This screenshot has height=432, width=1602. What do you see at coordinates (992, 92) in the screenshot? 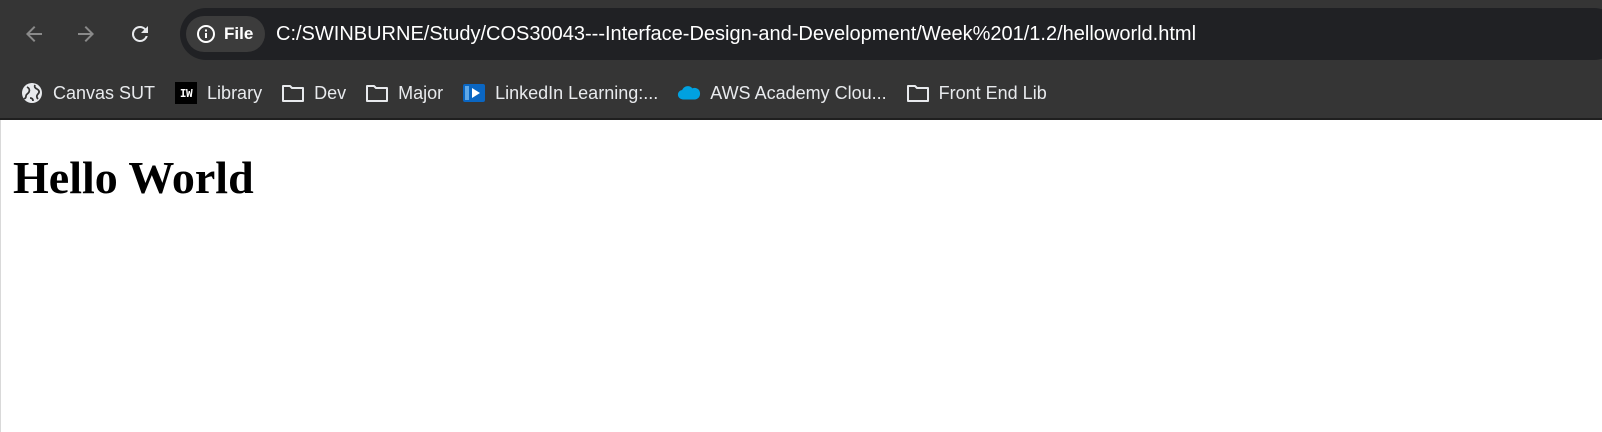
I see `bookmark-label: Front End Lib` at bounding box center [992, 92].